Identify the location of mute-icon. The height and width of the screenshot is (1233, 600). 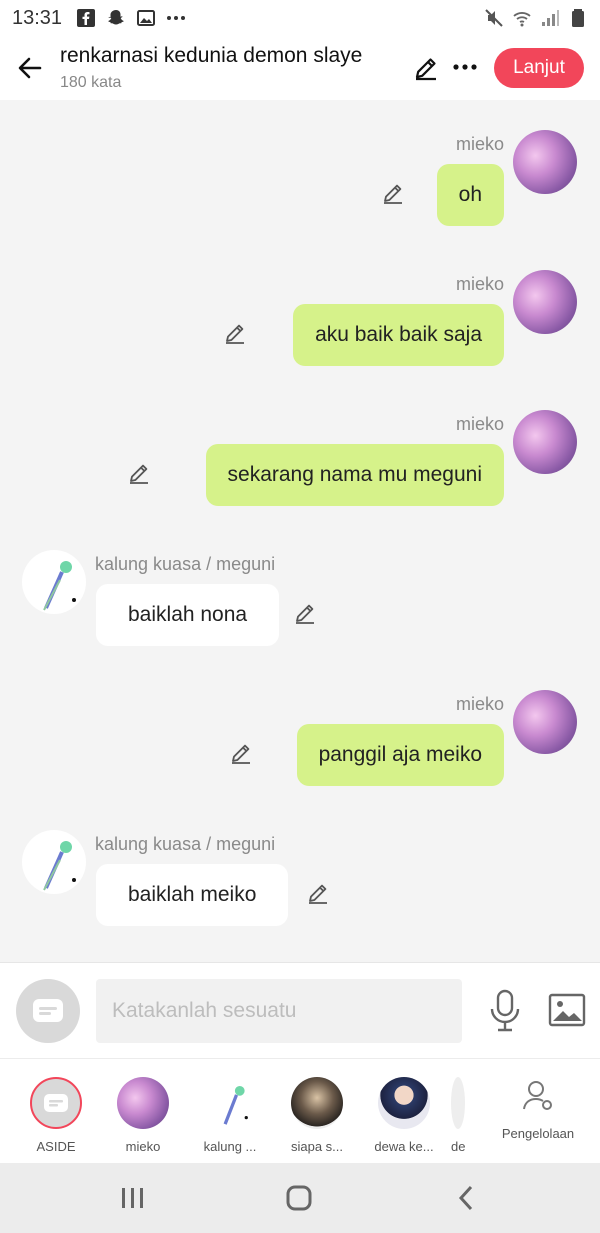
(494, 18).